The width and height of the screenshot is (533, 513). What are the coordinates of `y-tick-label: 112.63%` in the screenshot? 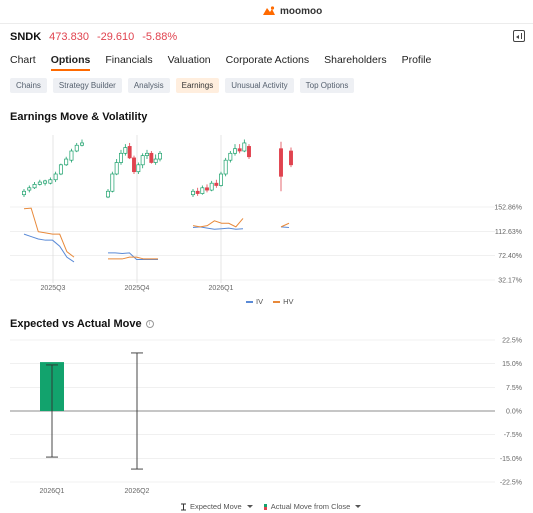 It's located at (508, 232).